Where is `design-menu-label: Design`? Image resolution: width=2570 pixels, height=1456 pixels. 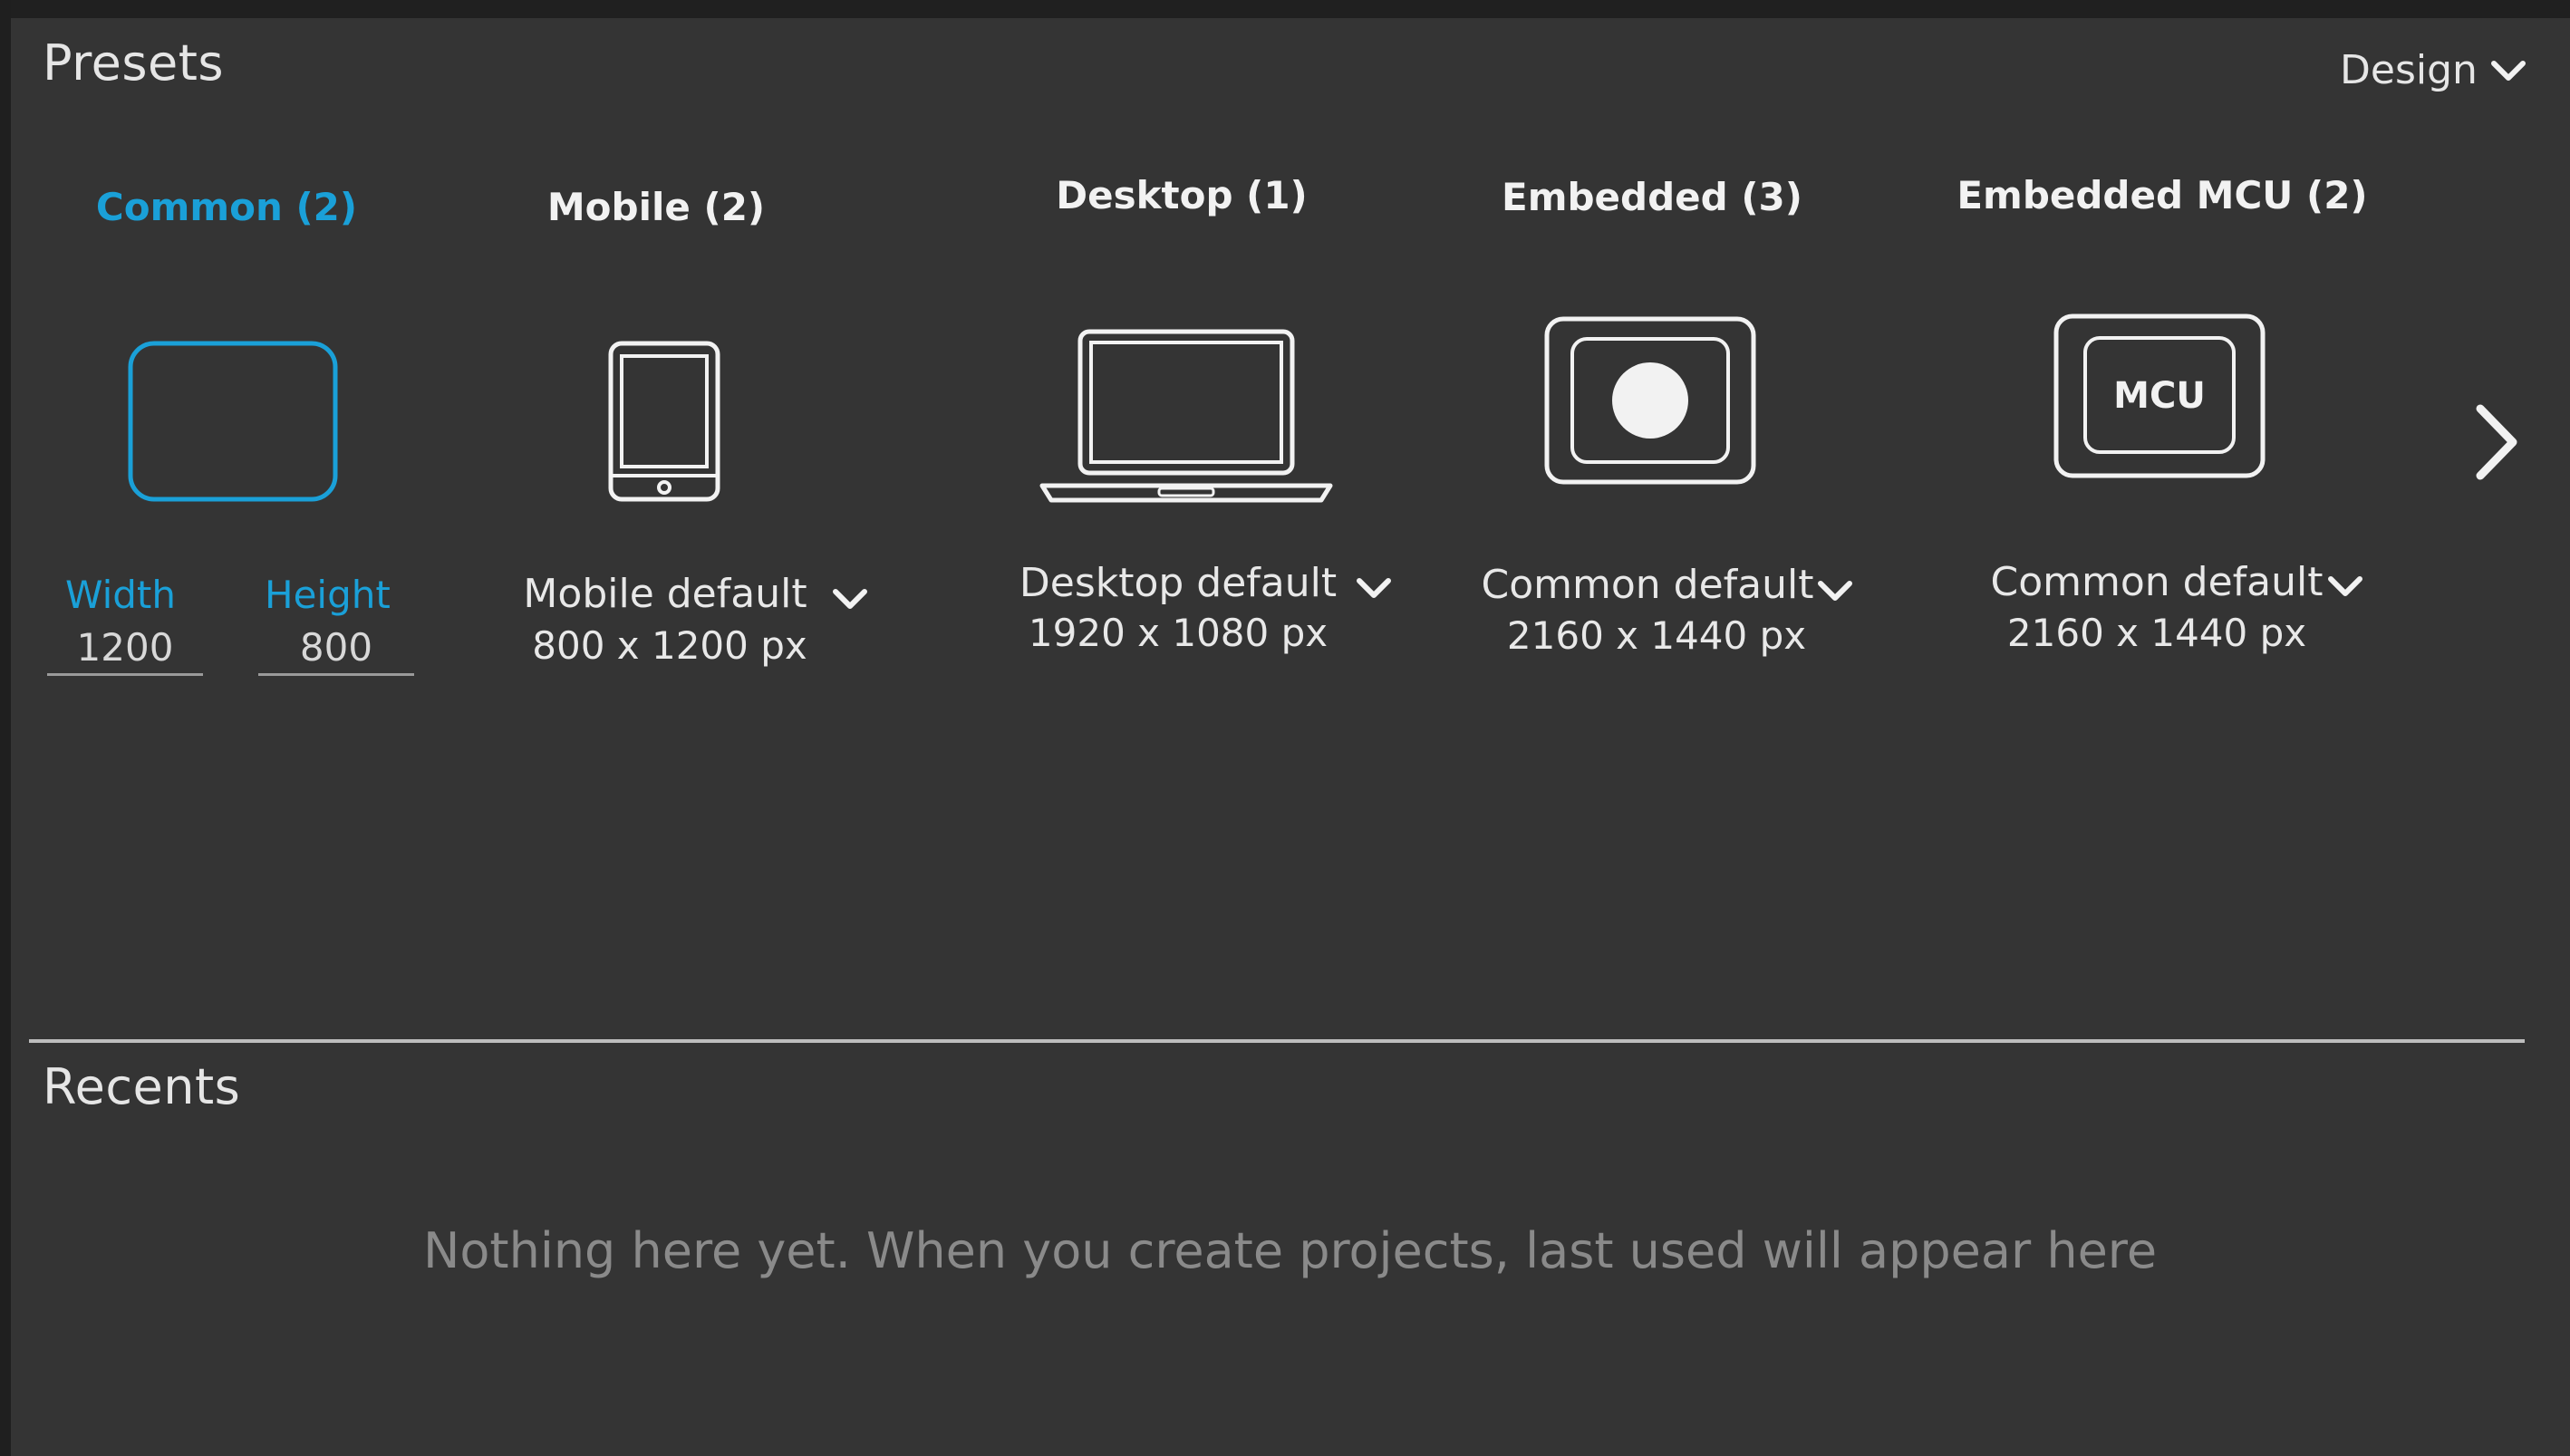 design-menu-label: Design is located at coordinates (2409, 70).